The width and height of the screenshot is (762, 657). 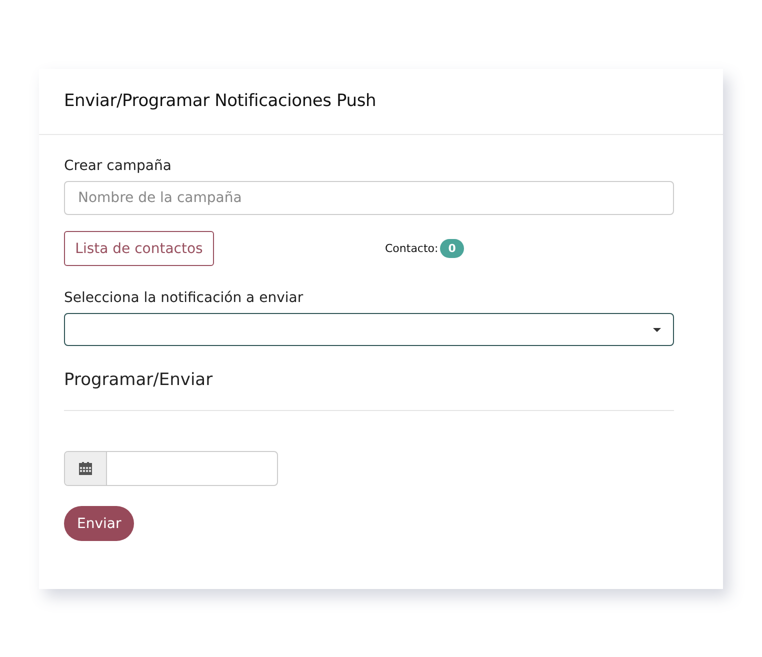 What do you see at coordinates (118, 166) in the screenshot?
I see `field-label: Crear campaña` at bounding box center [118, 166].